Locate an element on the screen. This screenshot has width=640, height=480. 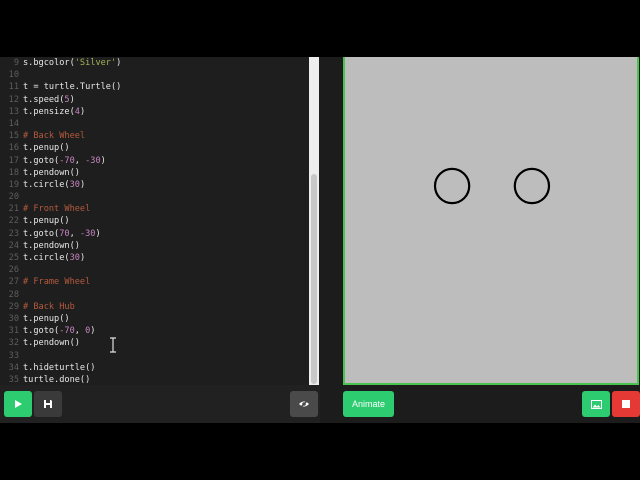
turtle-canvas is located at coordinates (492, 186).